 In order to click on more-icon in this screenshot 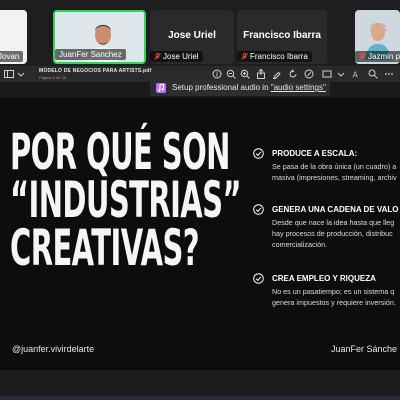, I will do `click(389, 74)`.